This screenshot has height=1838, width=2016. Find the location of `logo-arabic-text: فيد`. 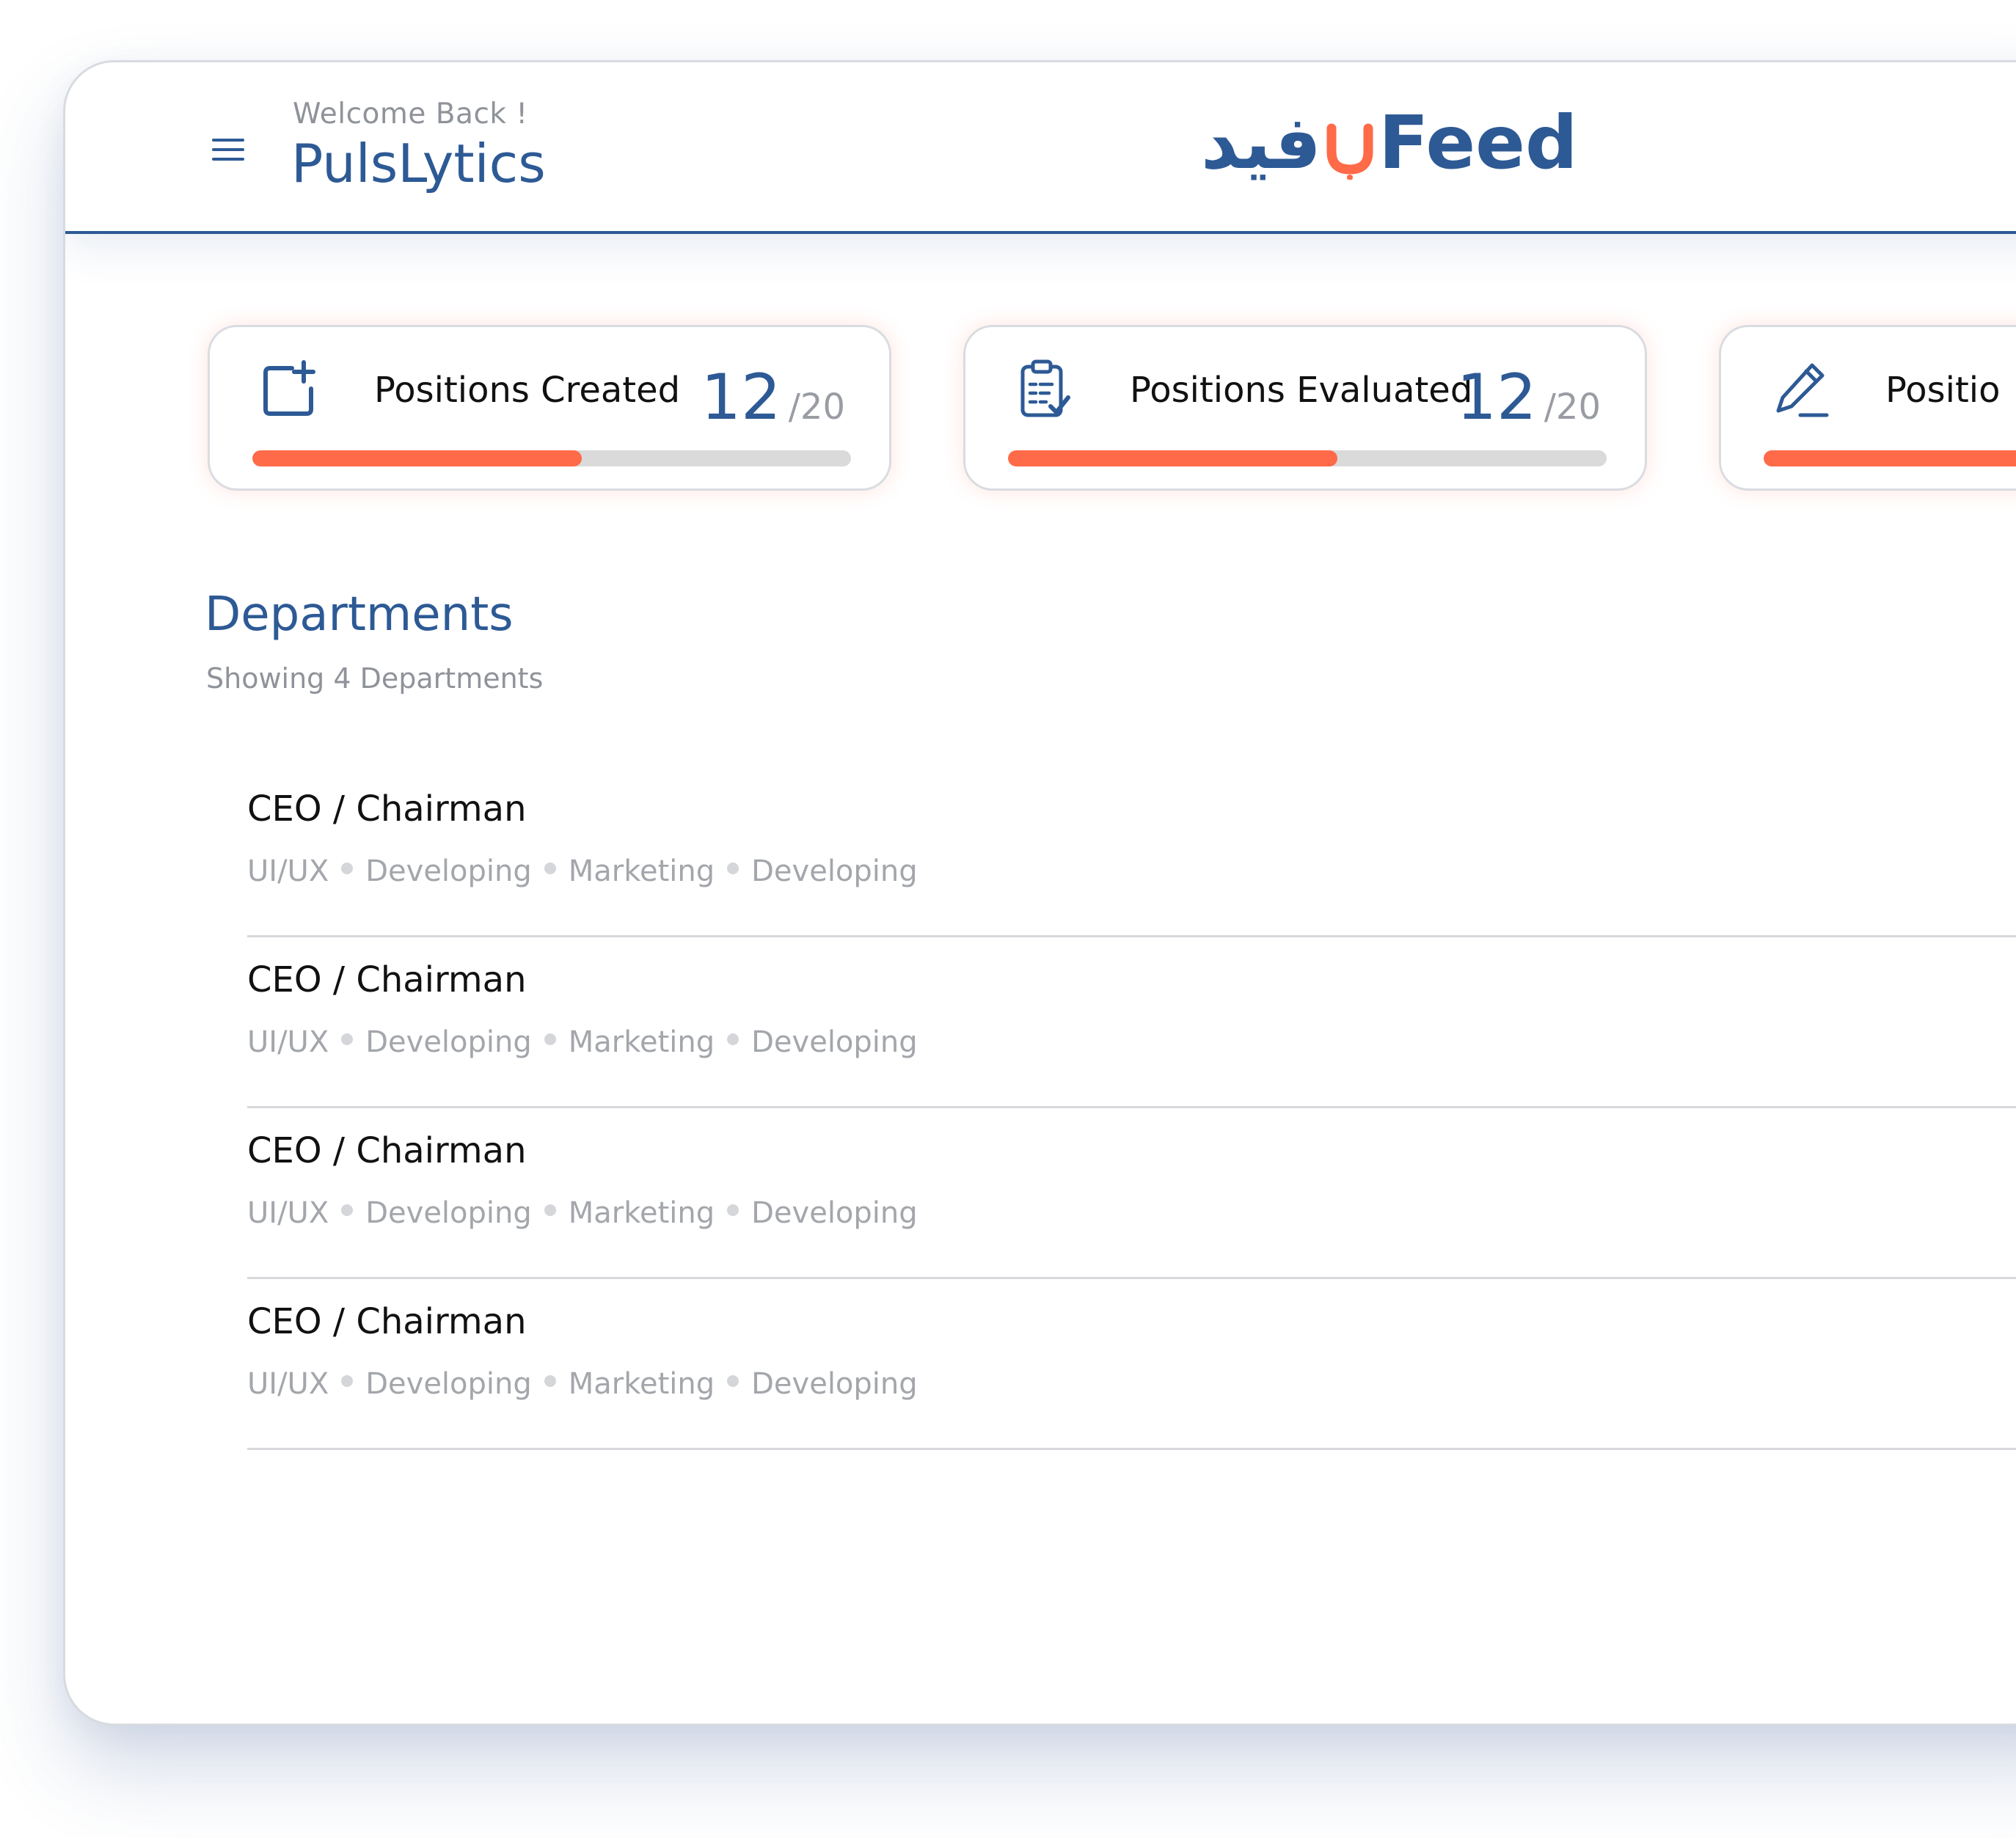

logo-arabic-text: فيد is located at coordinates (1261, 143).